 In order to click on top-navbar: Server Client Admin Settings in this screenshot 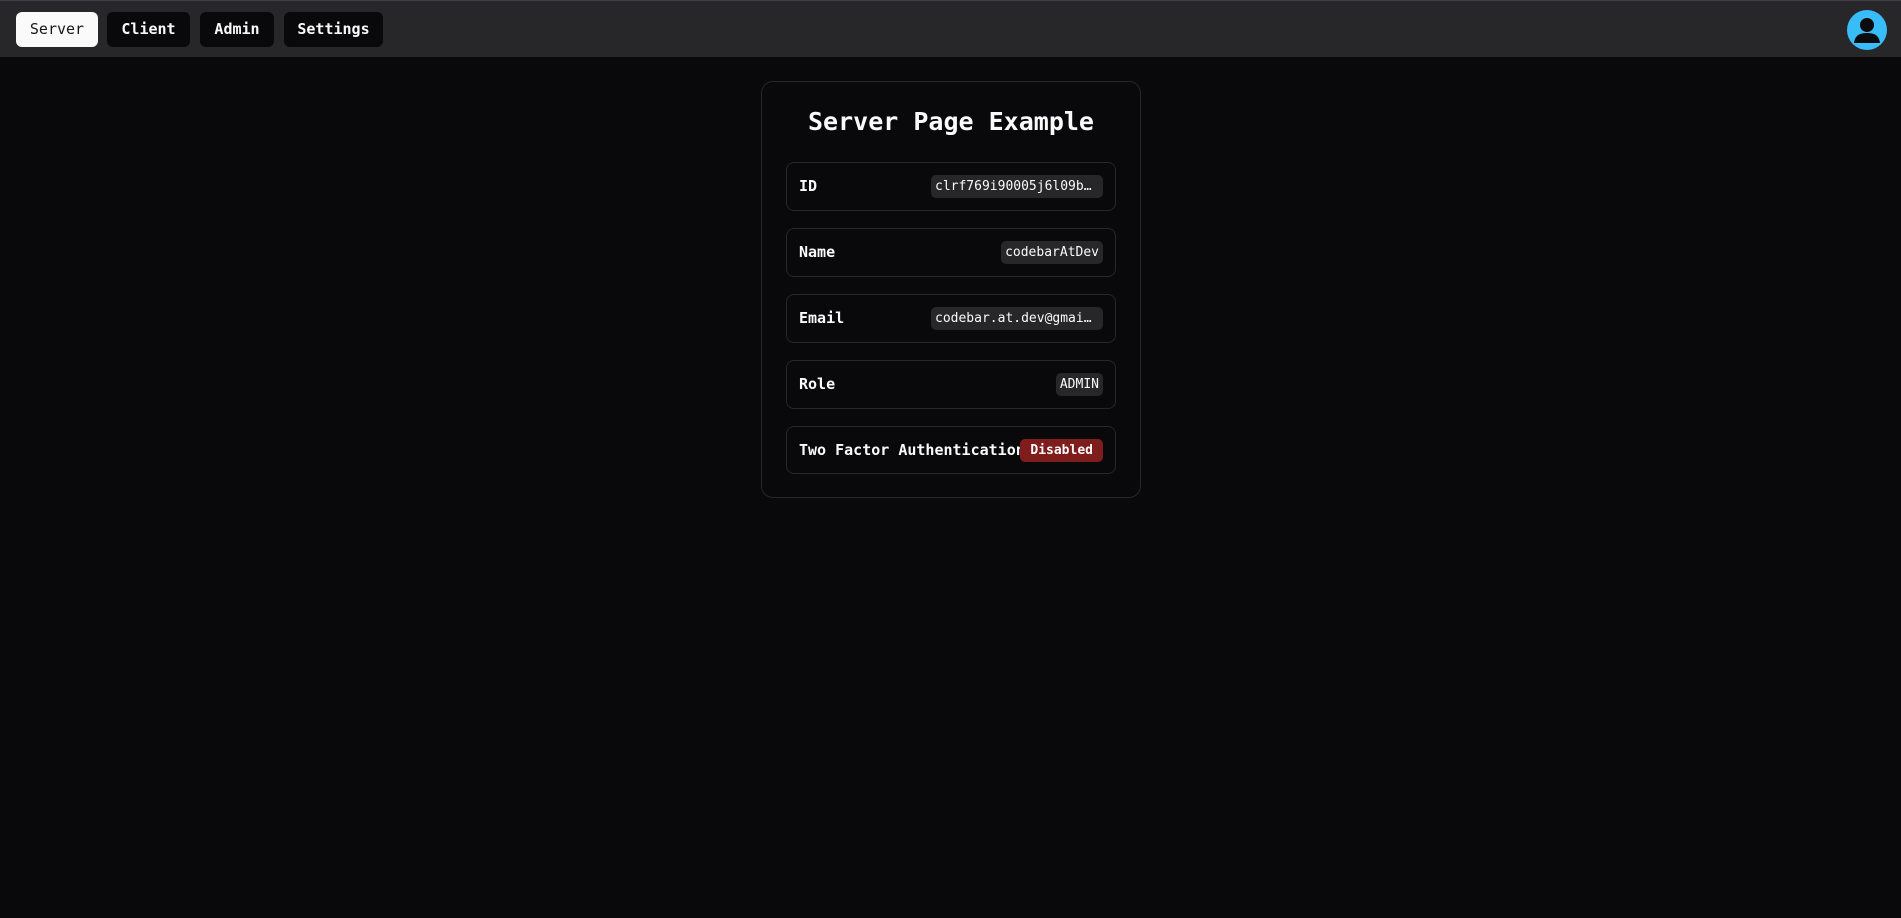, I will do `click(950, 28)`.